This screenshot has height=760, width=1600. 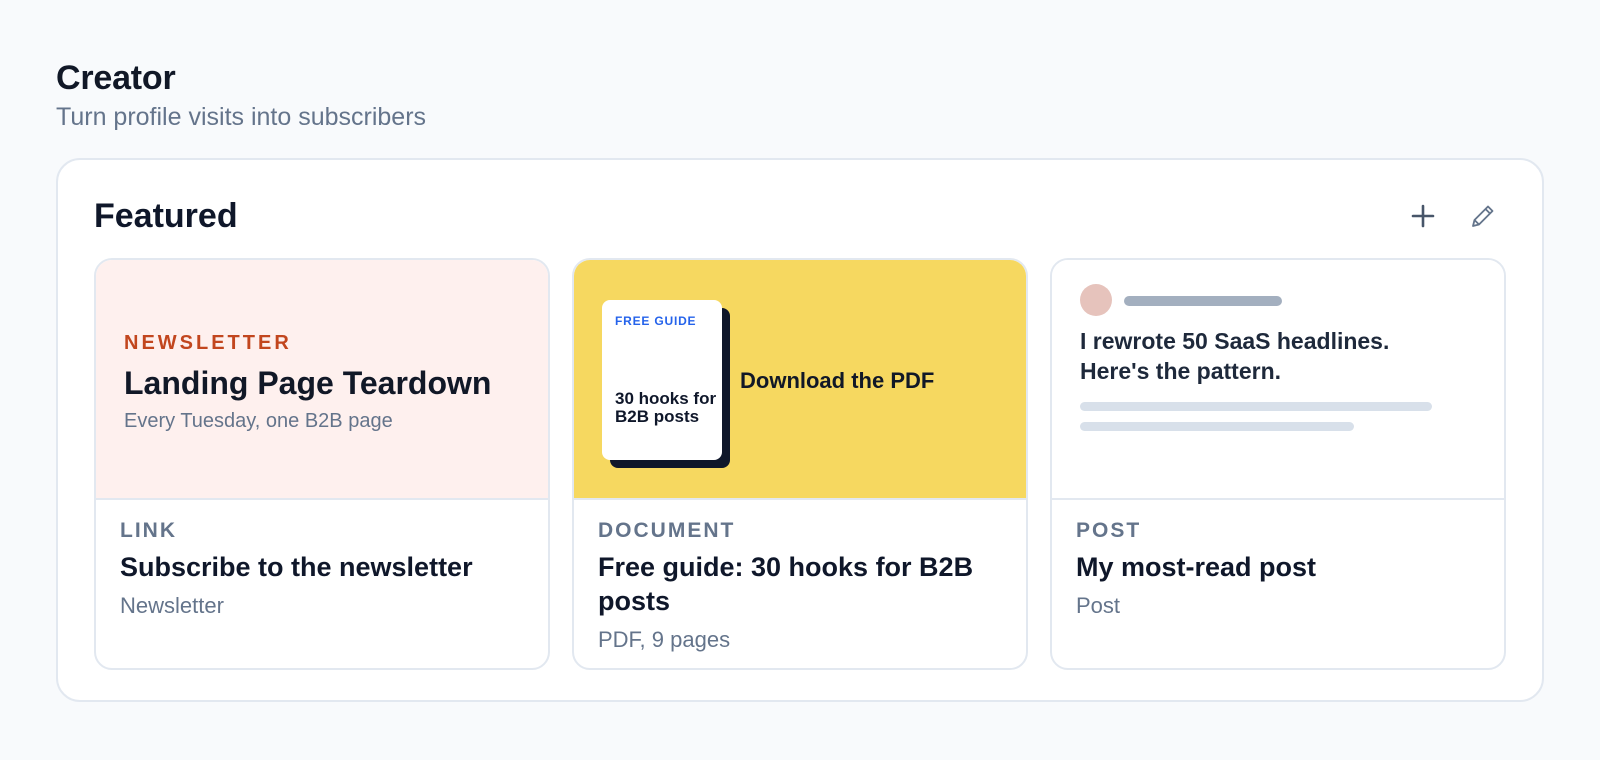 I want to click on featured-title: Featured, so click(x=166, y=215).